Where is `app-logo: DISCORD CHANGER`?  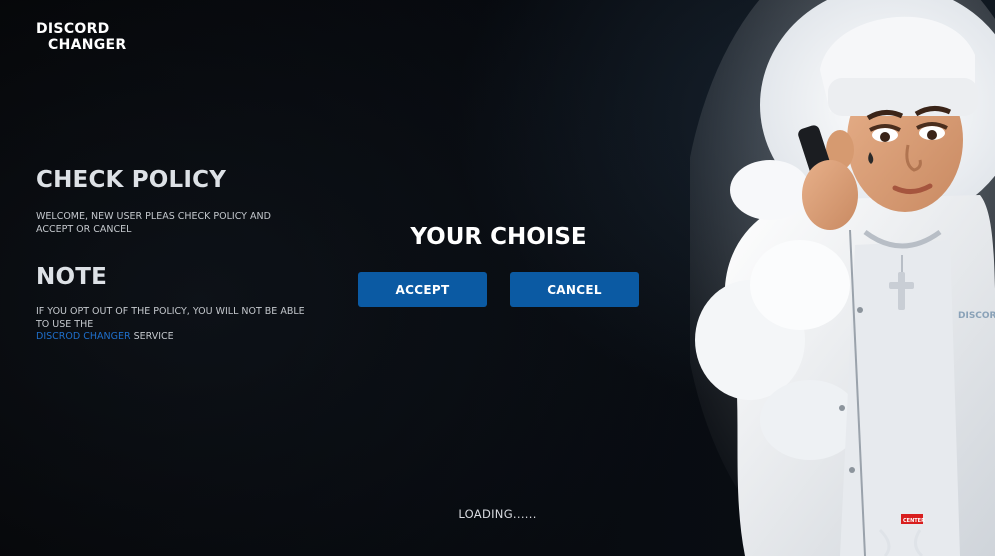
app-logo: DISCORD CHANGER is located at coordinates (81, 37).